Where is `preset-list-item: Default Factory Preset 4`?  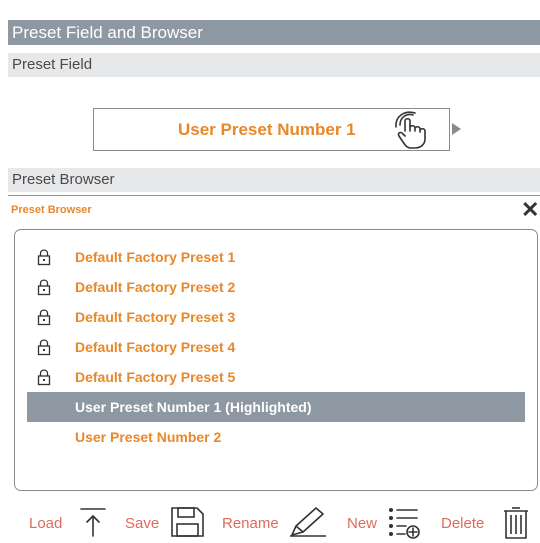
preset-list-item: Default Factory Preset 4 is located at coordinates (276, 347).